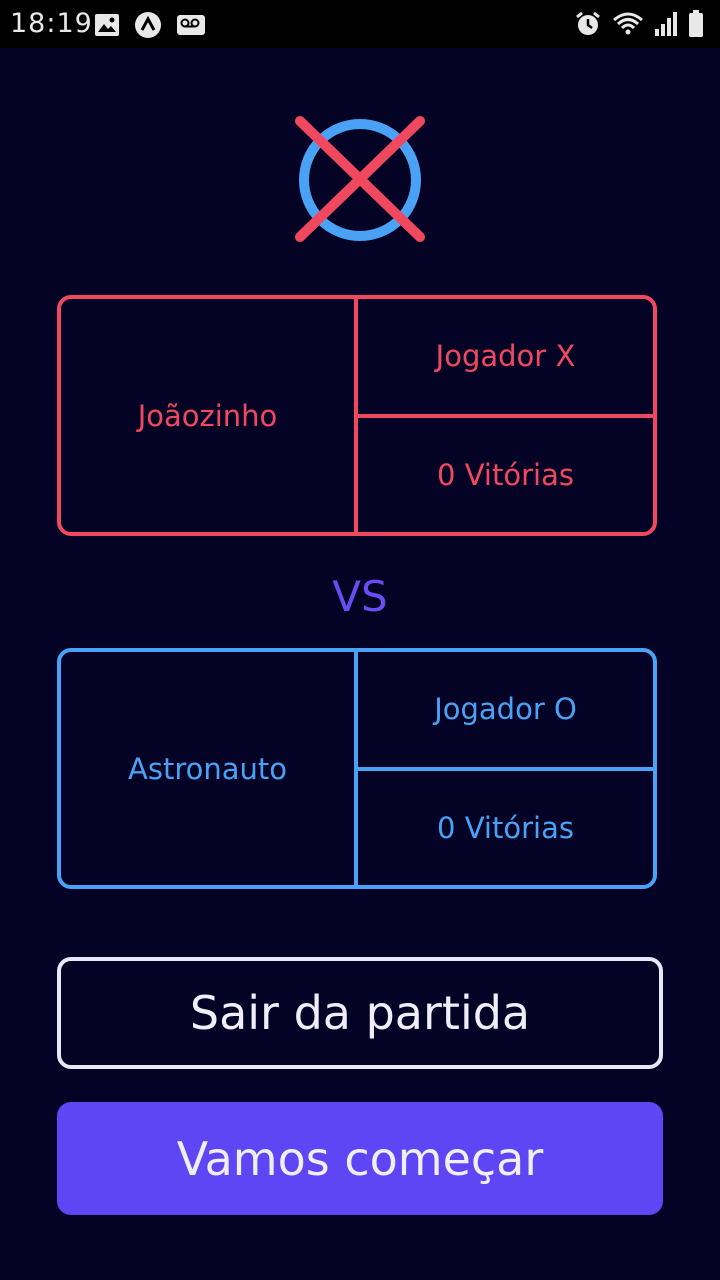 Image resolution: width=720 pixels, height=1280 pixels. What do you see at coordinates (360, 179) in the screenshot?
I see `game-logo-icon` at bounding box center [360, 179].